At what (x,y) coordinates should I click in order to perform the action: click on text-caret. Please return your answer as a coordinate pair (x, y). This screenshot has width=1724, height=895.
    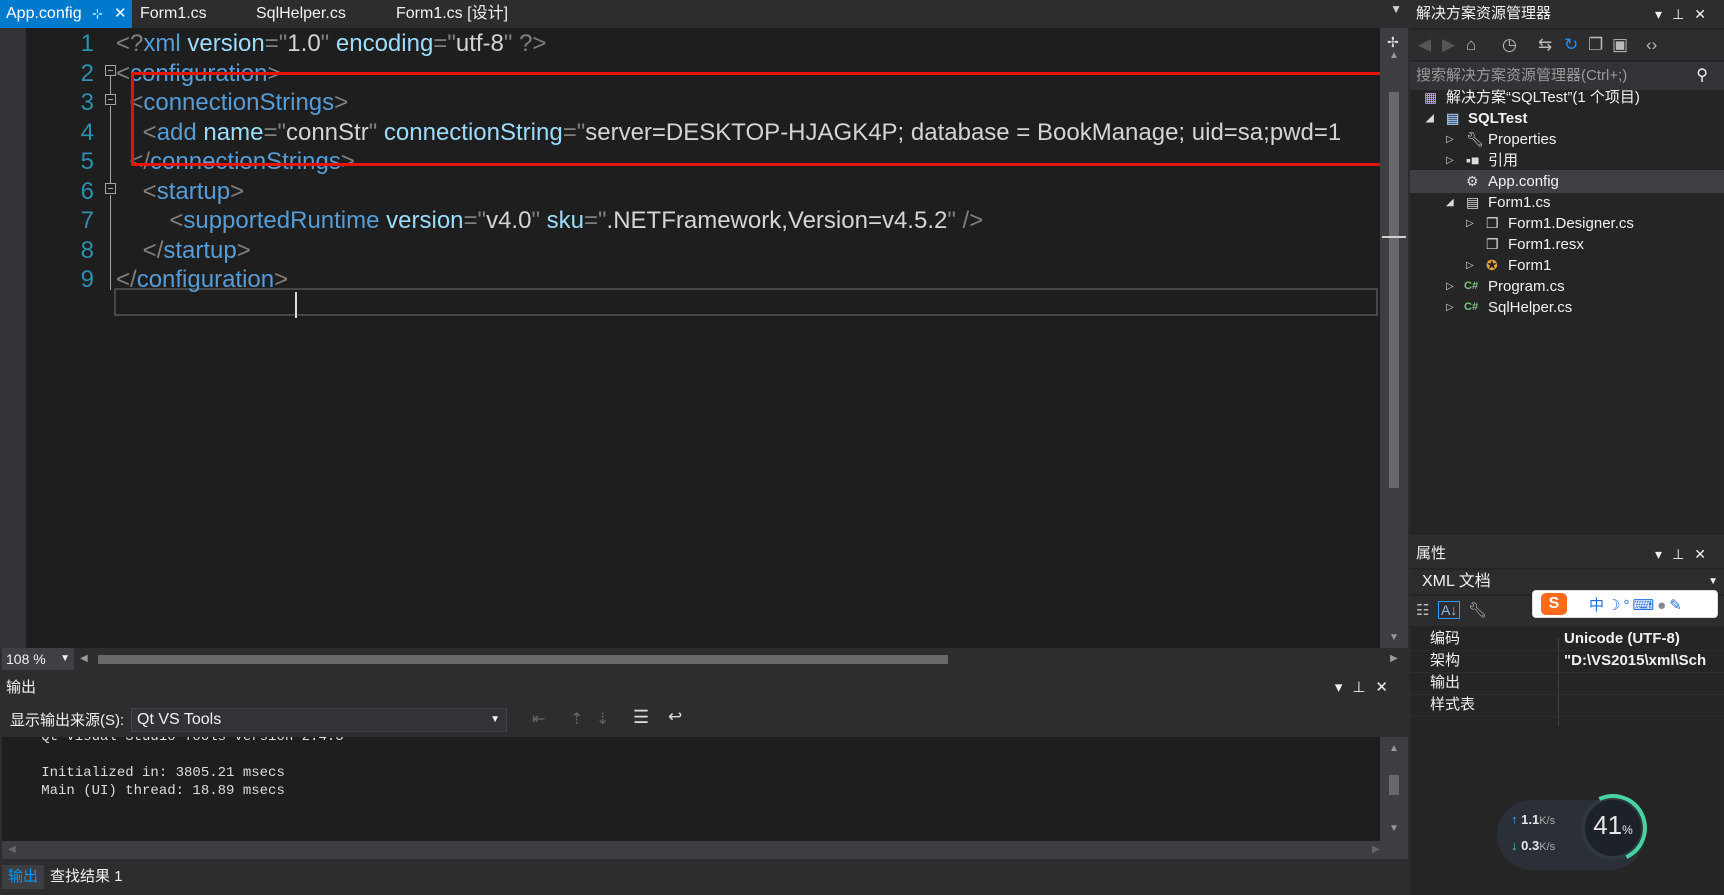
    Looking at the image, I should click on (296, 305).